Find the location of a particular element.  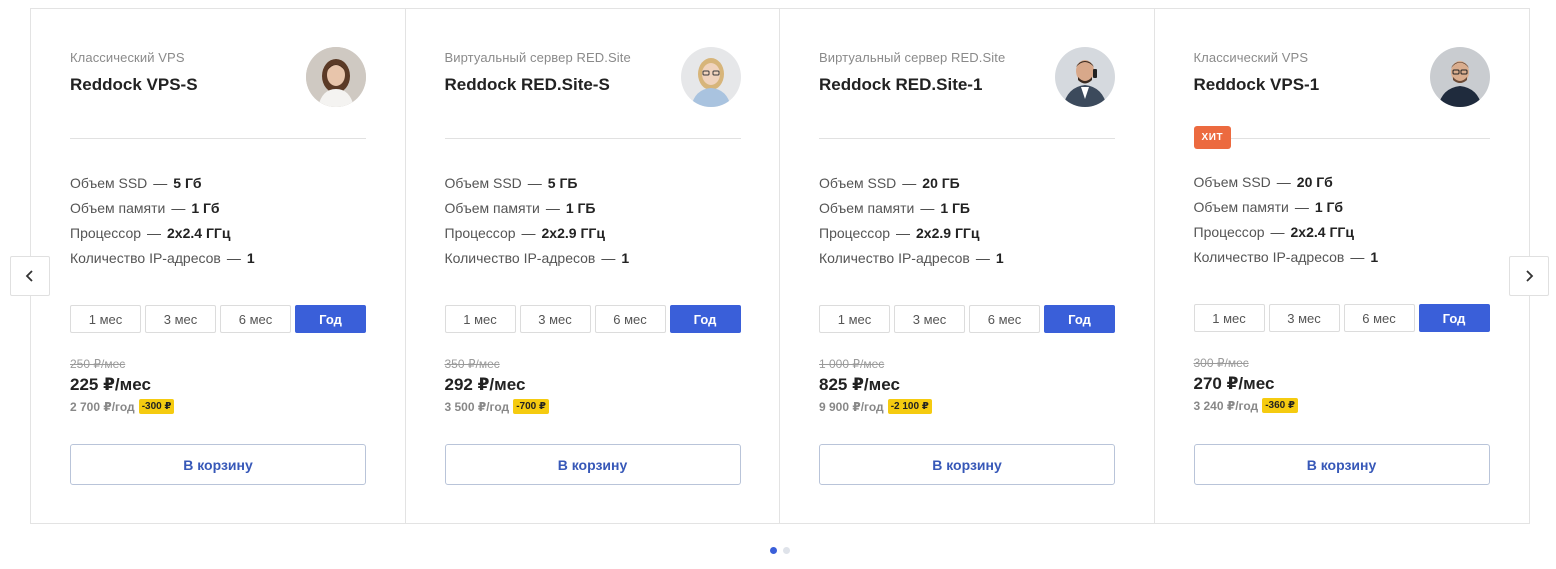

spec-ssd: Объем SSD —5 ГБ is located at coordinates (511, 183).